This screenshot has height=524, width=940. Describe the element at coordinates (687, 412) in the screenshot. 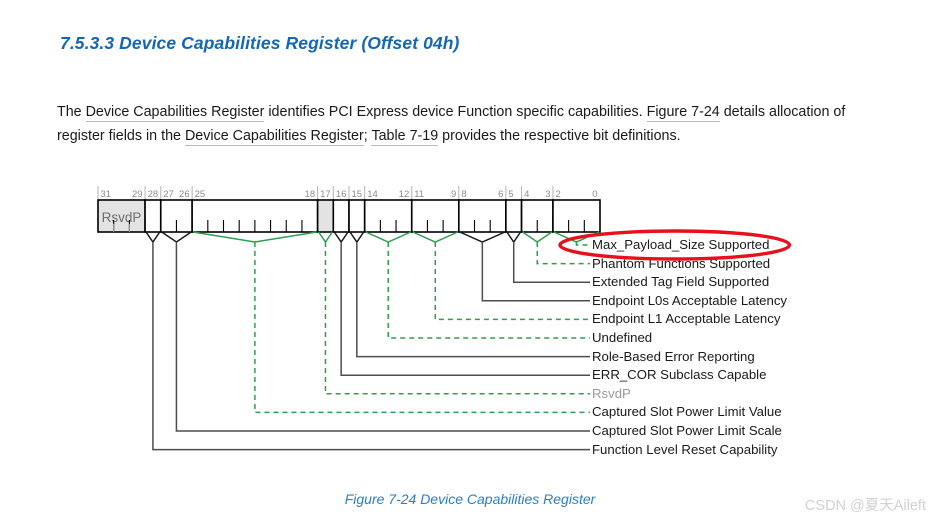

I see `field-label: Captured Slot Power Limit Value` at that location.